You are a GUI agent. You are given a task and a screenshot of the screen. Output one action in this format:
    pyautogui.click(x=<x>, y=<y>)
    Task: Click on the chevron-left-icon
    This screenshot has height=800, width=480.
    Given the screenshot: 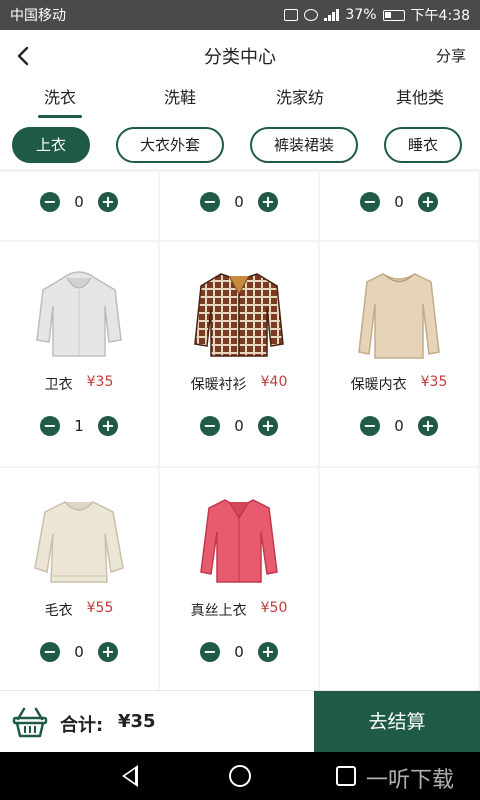 What is the action you would take?
    pyautogui.click(x=23, y=56)
    